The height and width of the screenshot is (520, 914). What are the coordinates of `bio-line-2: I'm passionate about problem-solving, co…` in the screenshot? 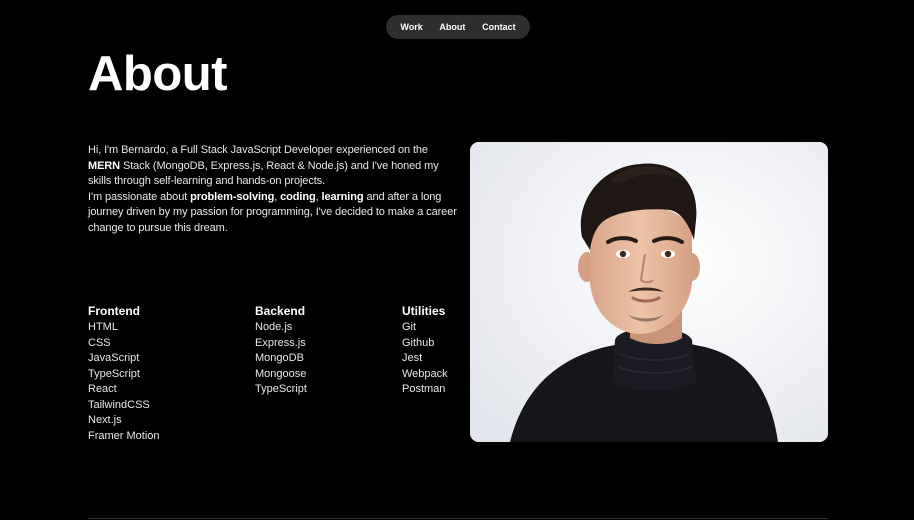 It's located at (272, 212).